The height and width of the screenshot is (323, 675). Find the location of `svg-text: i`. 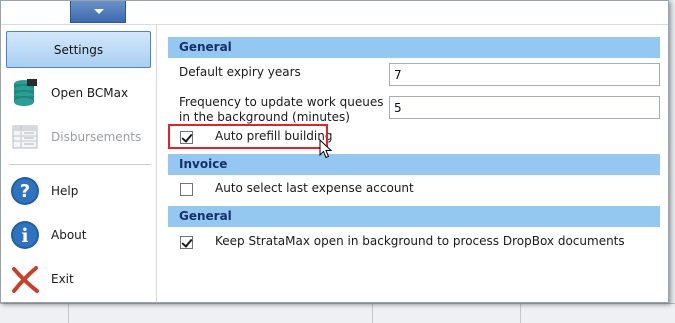

svg-text: i is located at coordinates (24, 236).